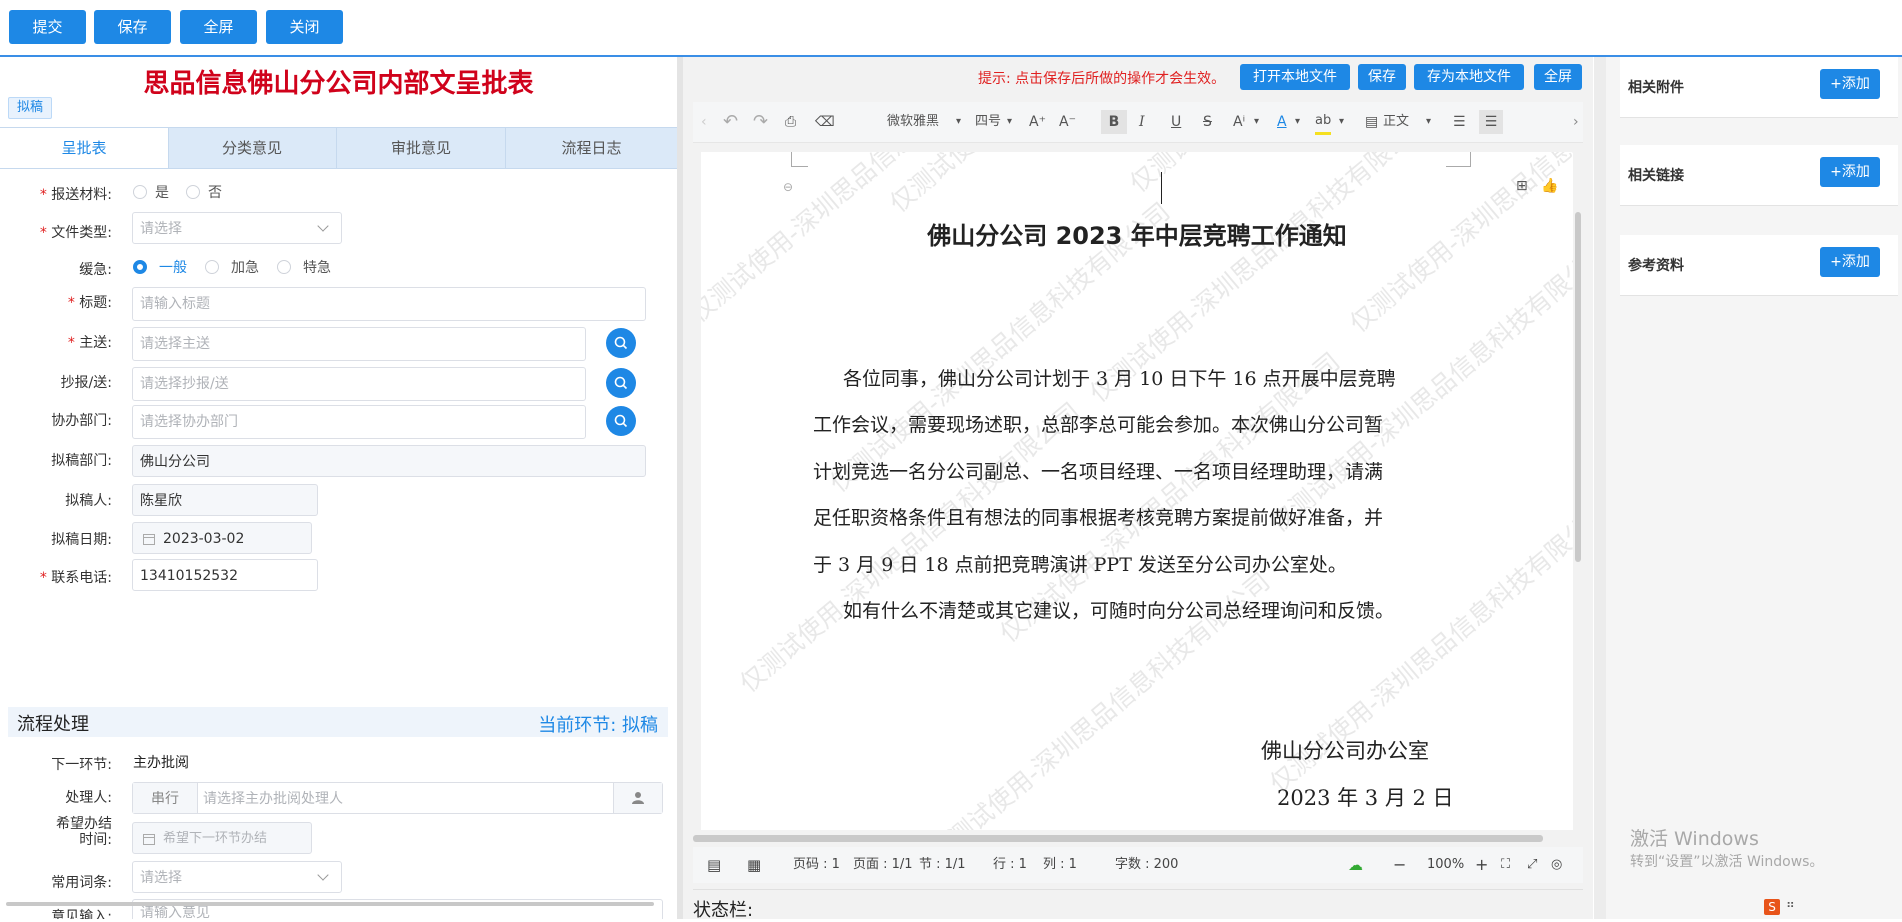  I want to click on cc-input: 请选择抄报/送, so click(359, 384).